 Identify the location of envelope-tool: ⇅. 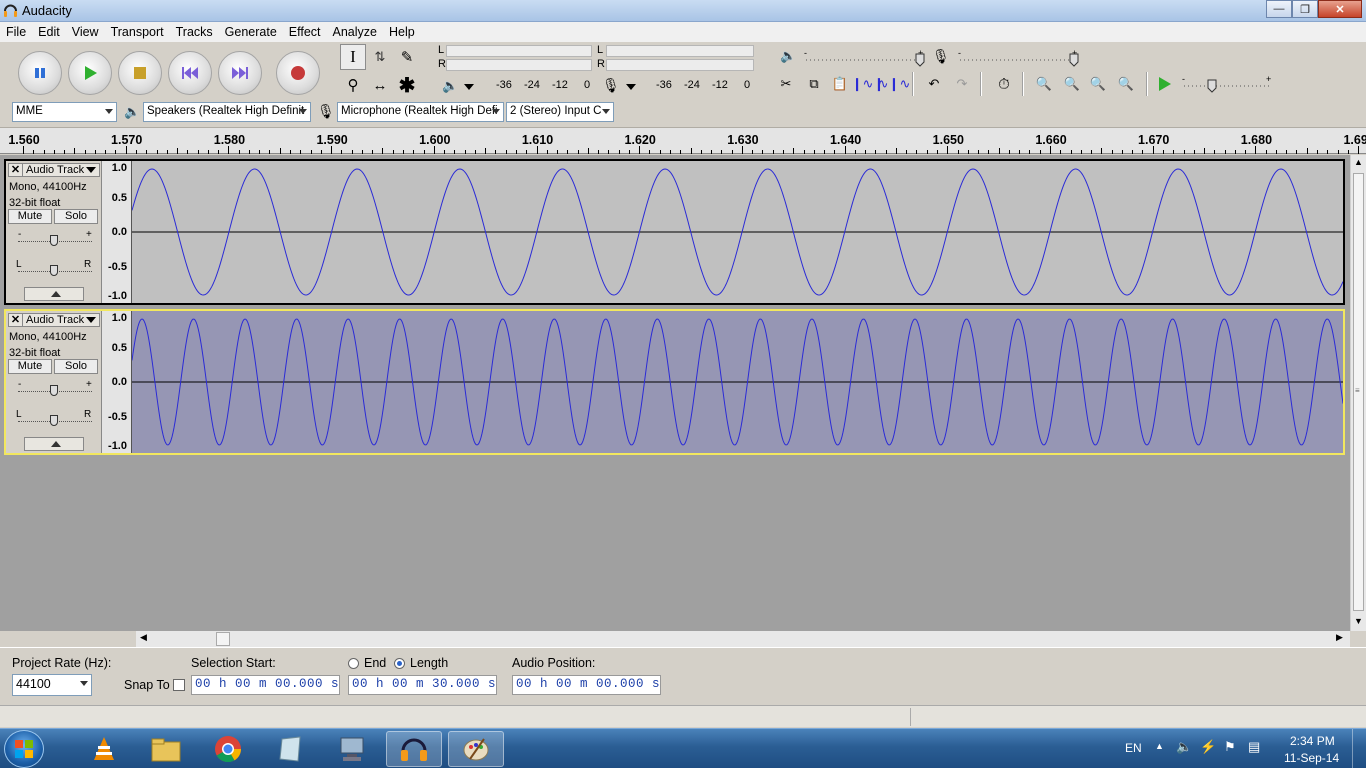
(380, 57).